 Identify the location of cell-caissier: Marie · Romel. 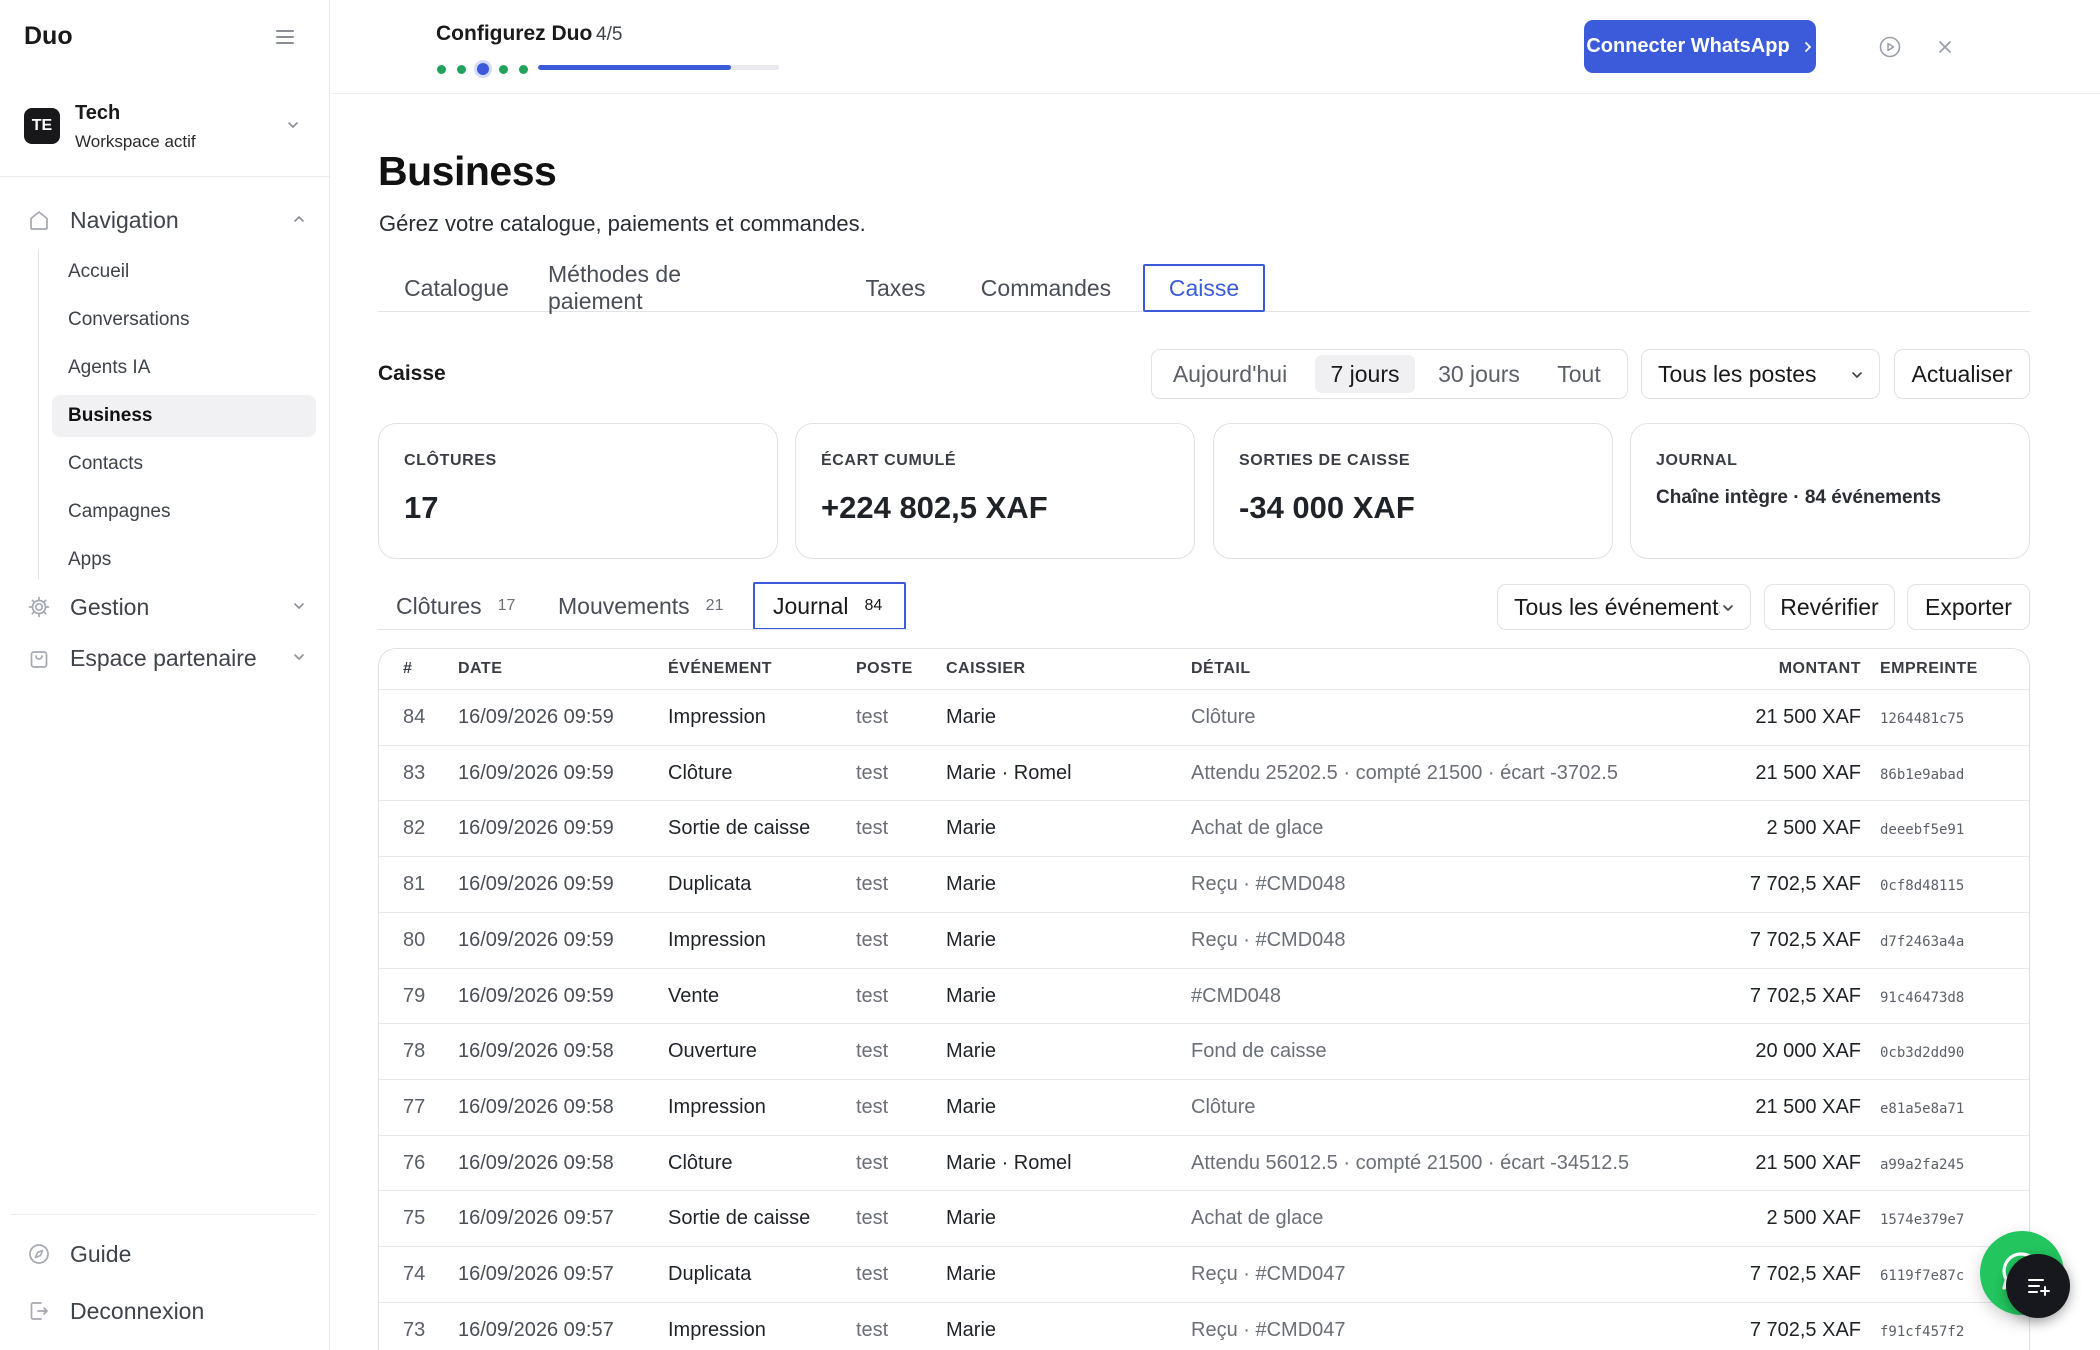
(1009, 772).